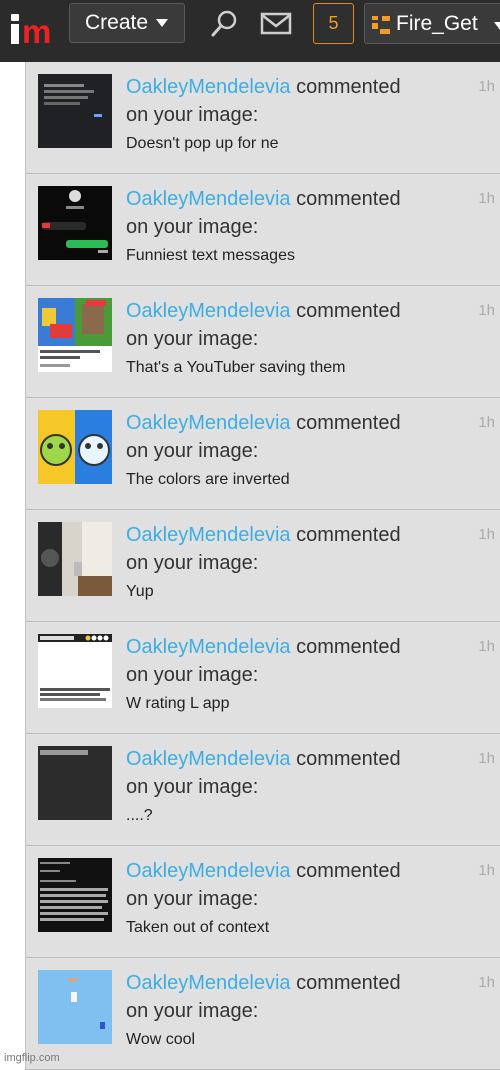 This screenshot has height=1070, width=500. Describe the element at coordinates (225, 23) in the screenshot. I see `search-icon` at that location.